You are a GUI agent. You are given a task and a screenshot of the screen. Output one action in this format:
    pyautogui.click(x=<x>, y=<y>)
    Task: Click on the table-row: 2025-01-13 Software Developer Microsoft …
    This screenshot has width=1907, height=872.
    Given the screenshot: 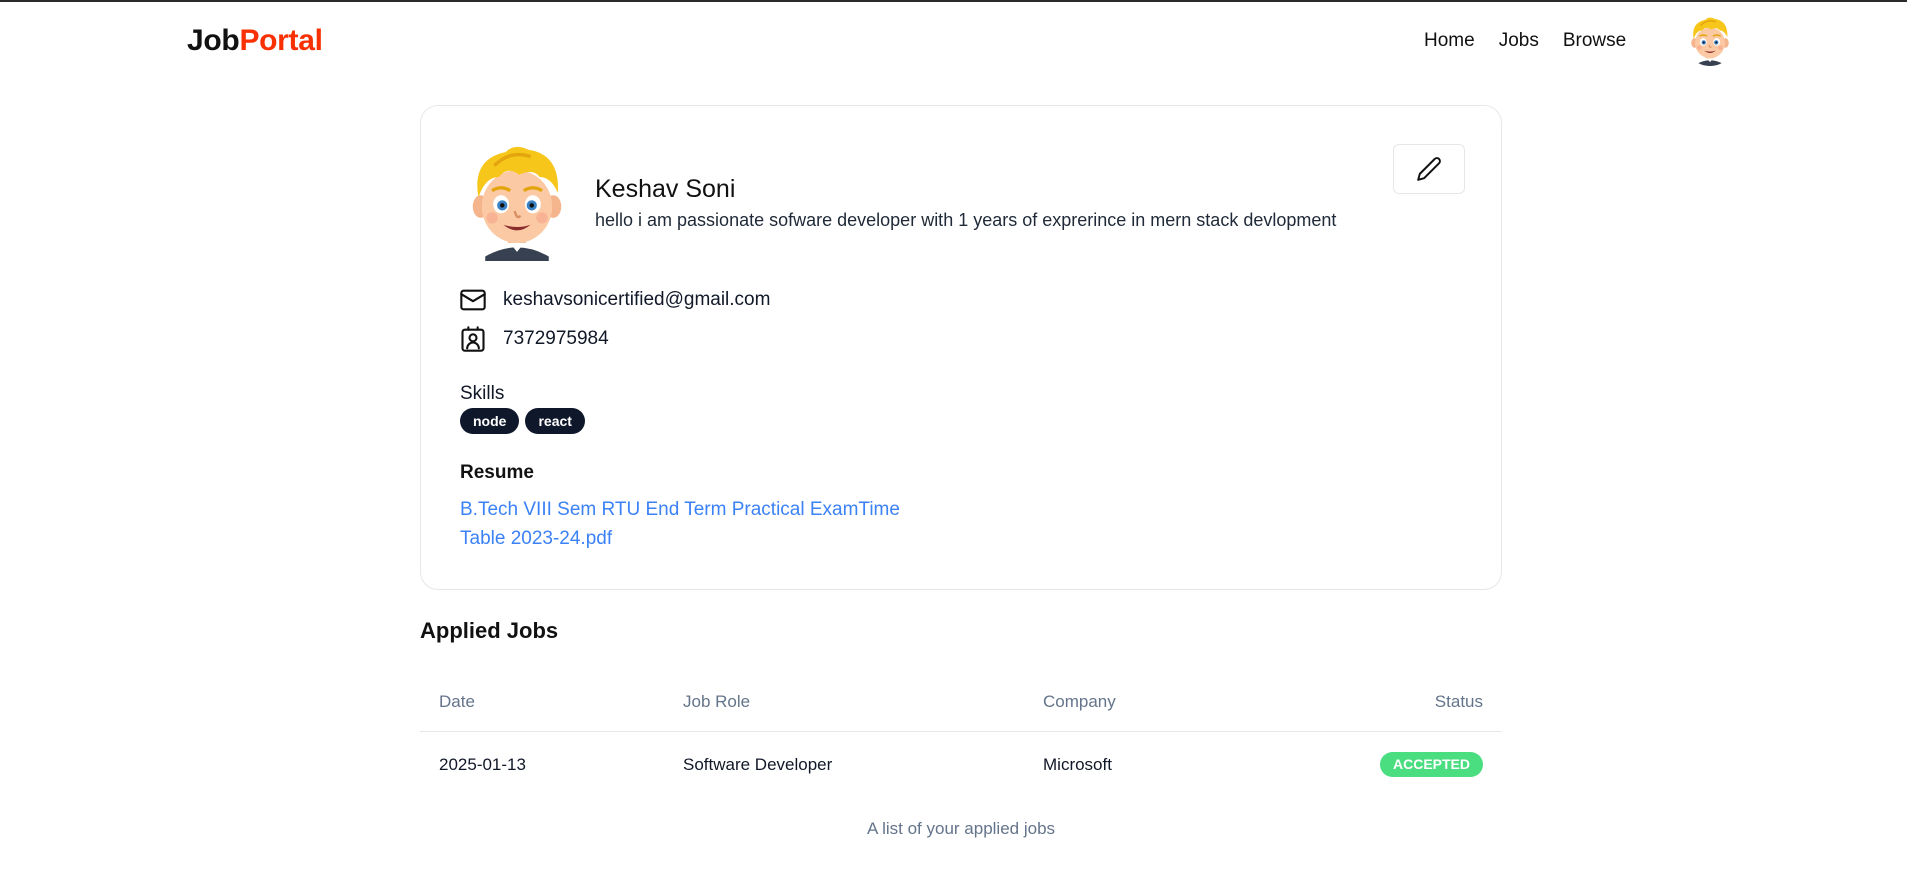 What is the action you would take?
    pyautogui.click(x=961, y=764)
    